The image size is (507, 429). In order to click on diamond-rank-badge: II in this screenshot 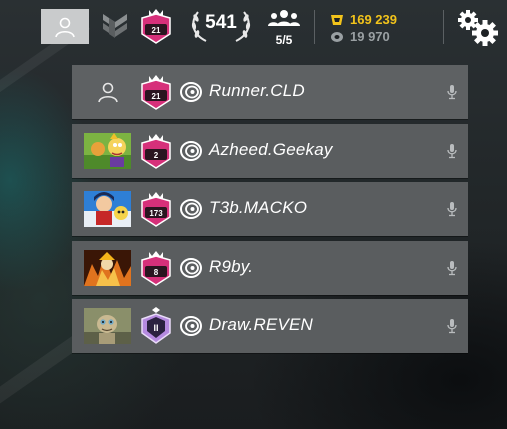, I will do `click(156, 325)`.